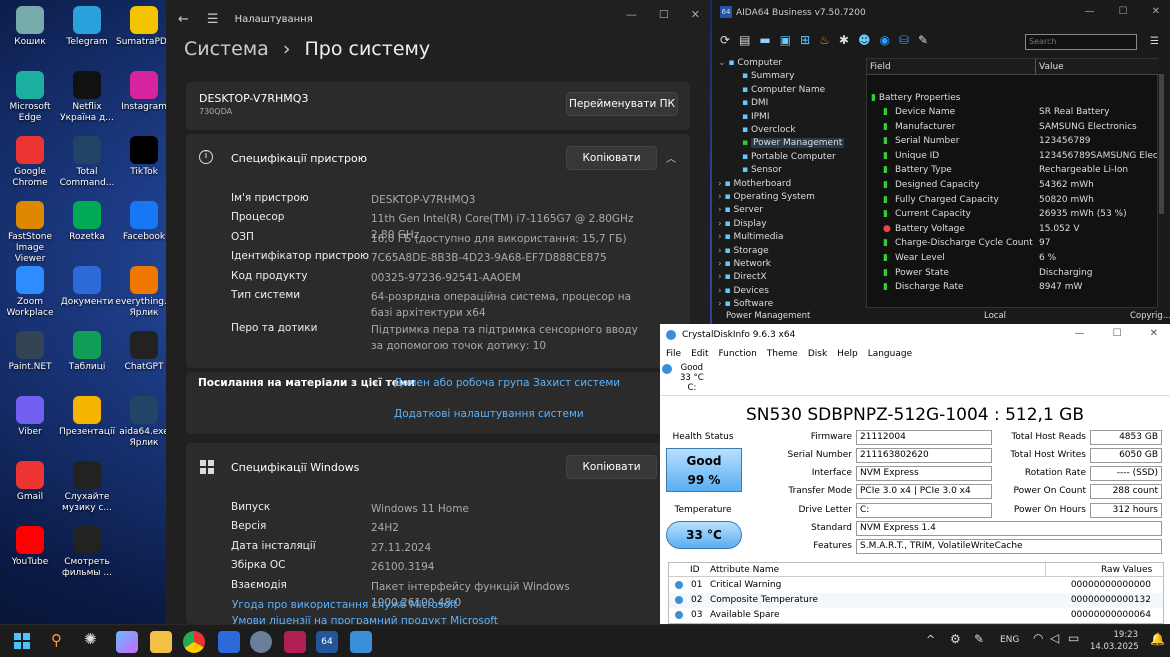 The image size is (1170, 657). Describe the element at coordinates (144, 292) in the screenshot. I see `desktop-icon: everything... Ярлик` at that location.